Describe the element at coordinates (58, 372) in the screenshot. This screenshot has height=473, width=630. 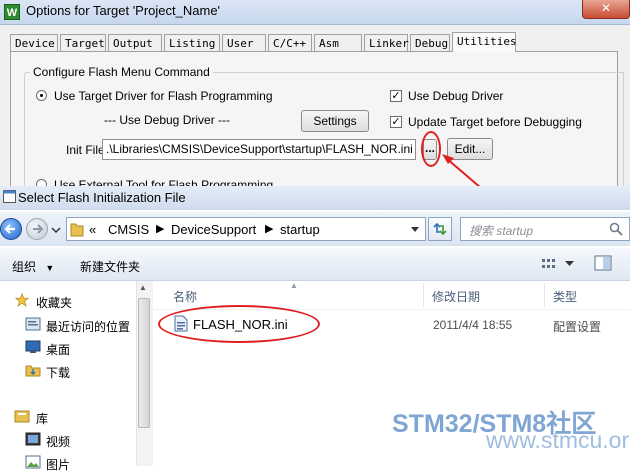
I see `nav-item-downloads: 下载` at that location.